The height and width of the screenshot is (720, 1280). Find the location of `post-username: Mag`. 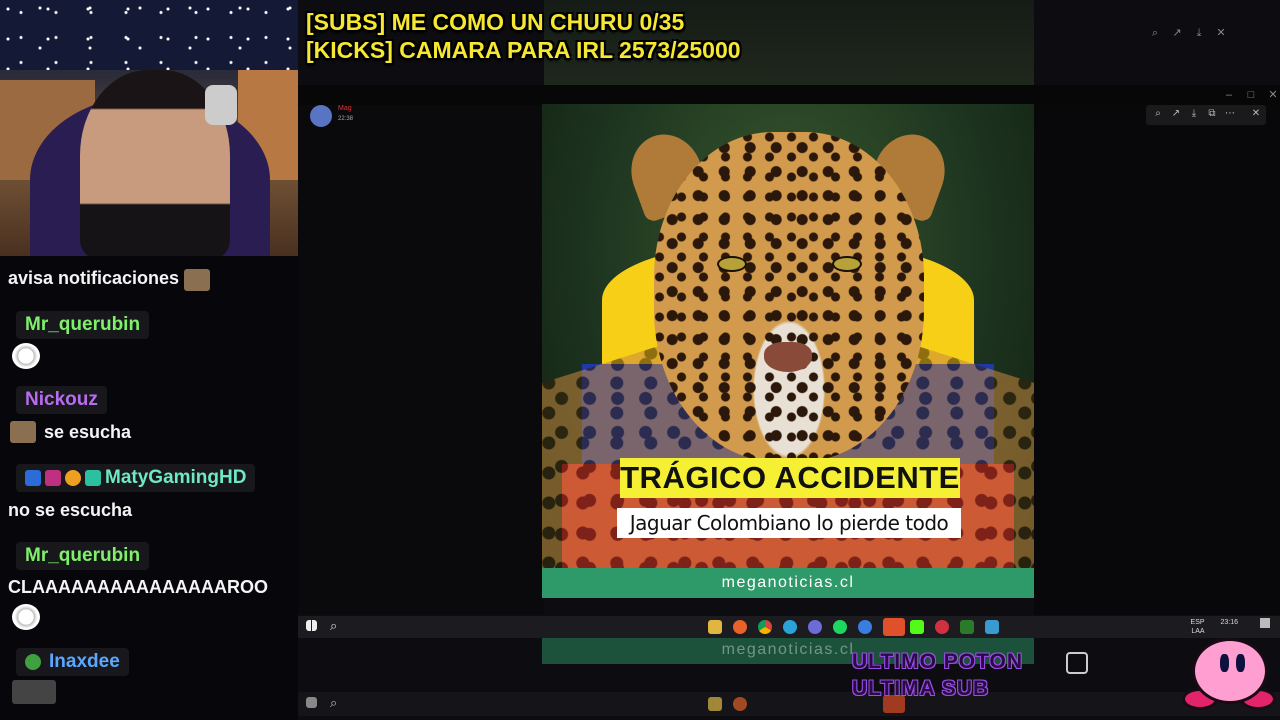

post-username: Mag is located at coordinates (345, 108).